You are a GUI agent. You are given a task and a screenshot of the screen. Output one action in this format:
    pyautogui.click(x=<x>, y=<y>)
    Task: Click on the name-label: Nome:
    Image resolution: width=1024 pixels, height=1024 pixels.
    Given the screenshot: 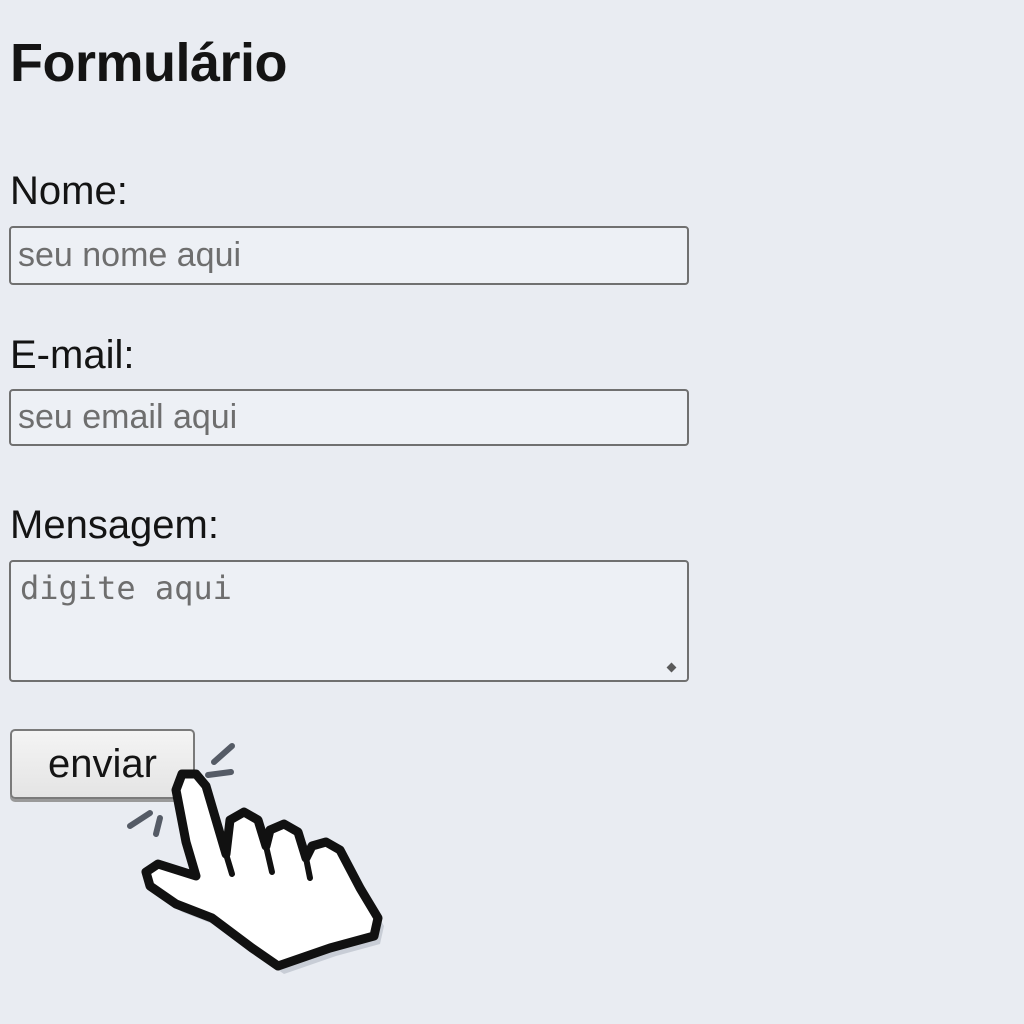 What is the action you would take?
    pyautogui.click(x=69, y=191)
    